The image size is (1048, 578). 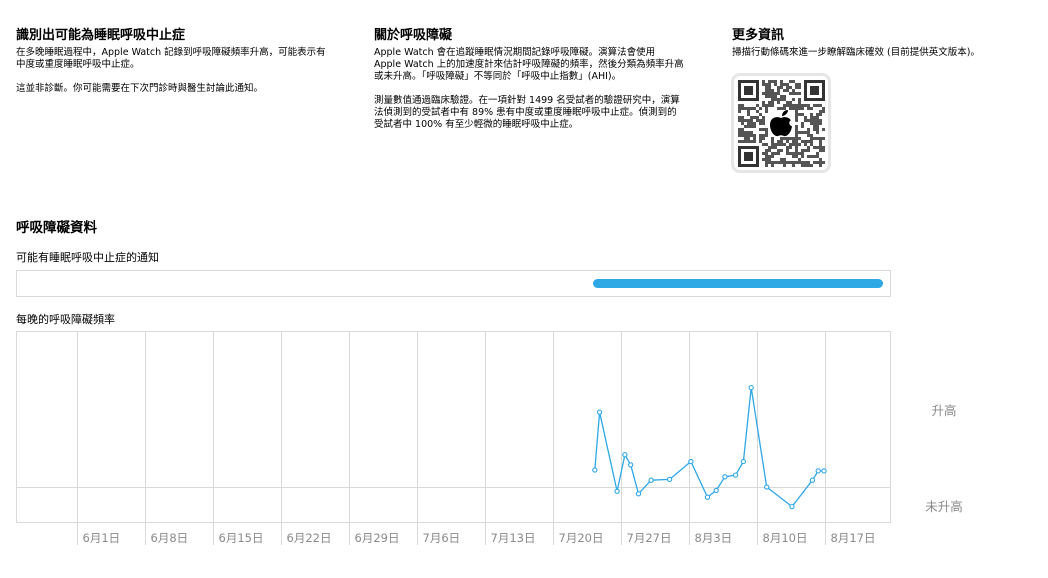 What do you see at coordinates (309, 538) in the screenshot?
I see `x-tick-label: 6月22日` at bounding box center [309, 538].